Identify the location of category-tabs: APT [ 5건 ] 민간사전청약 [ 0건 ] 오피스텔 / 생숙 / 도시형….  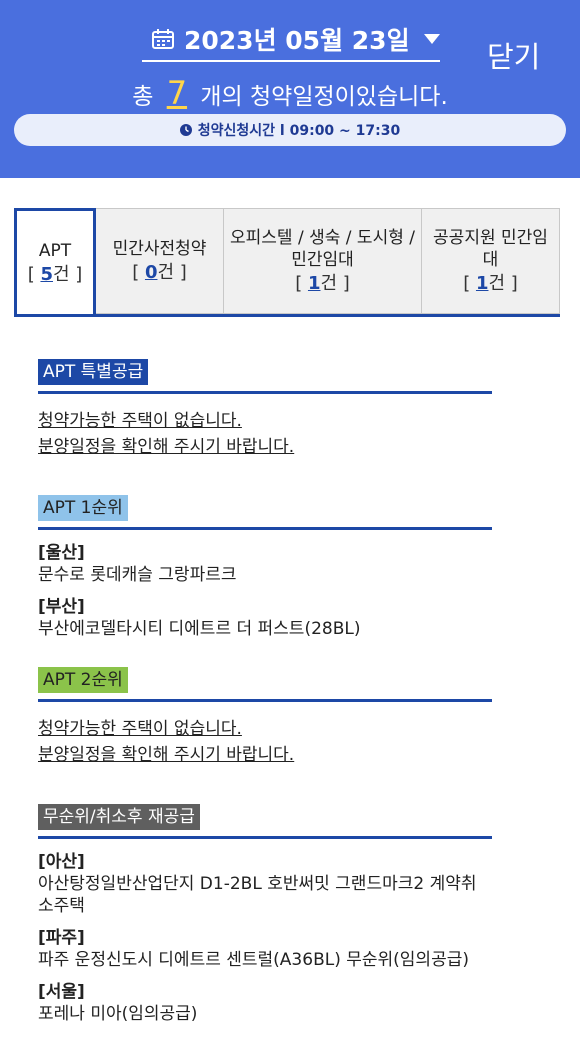
(287, 262).